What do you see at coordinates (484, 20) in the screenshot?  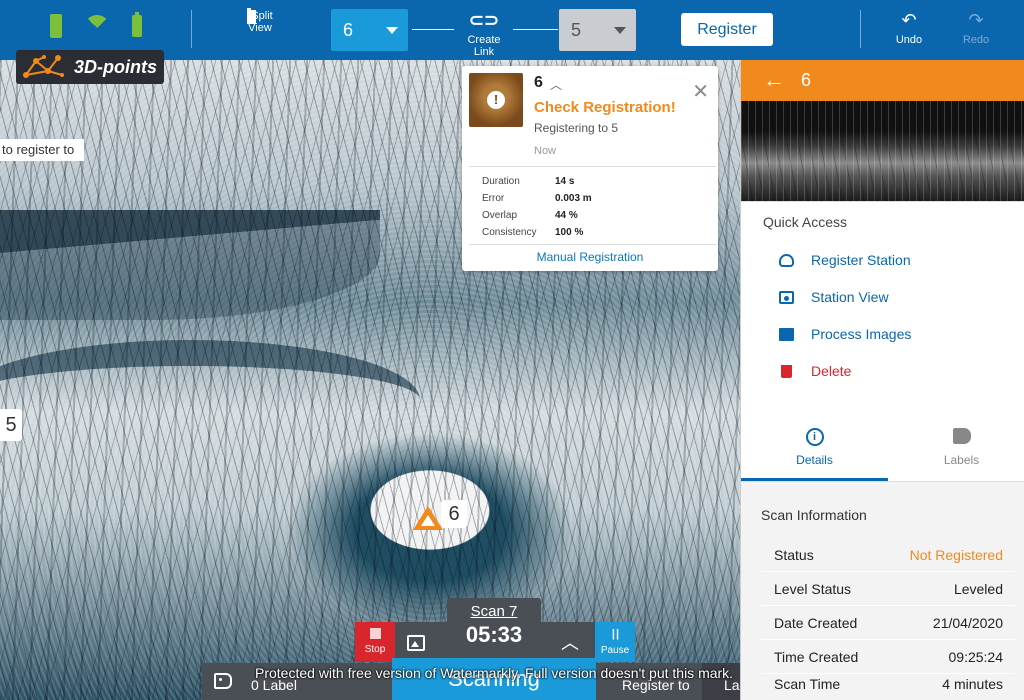 I see `link-icon: ⊂⊃` at bounding box center [484, 20].